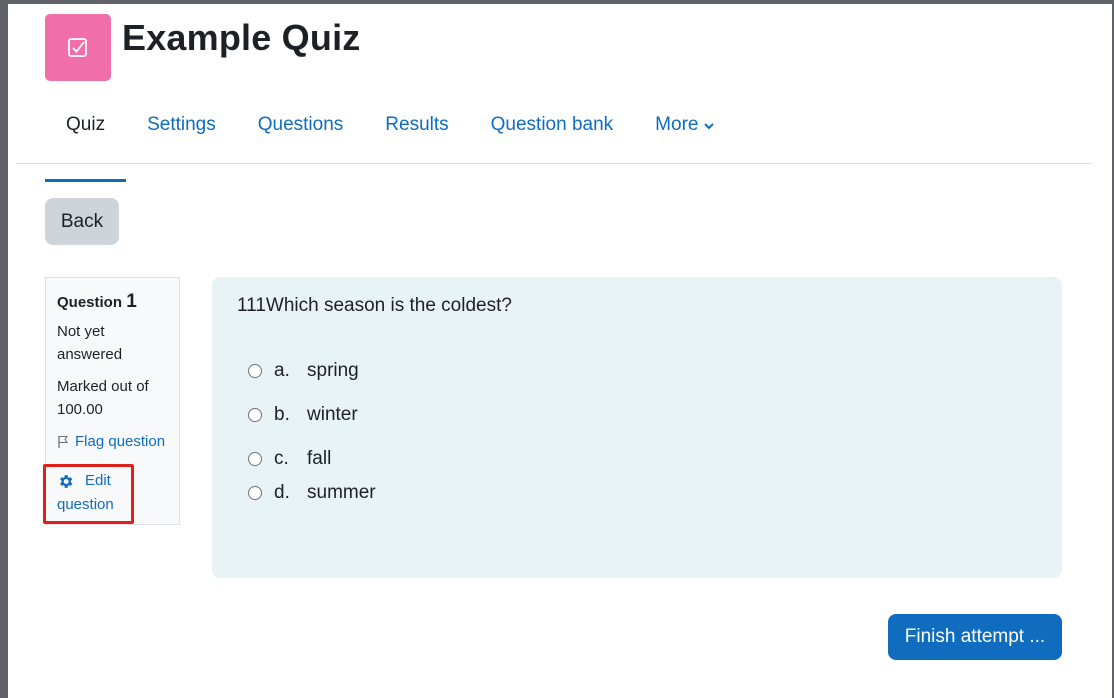 The width and height of the screenshot is (1114, 698). What do you see at coordinates (289, 459) in the screenshot?
I see `answer-option-c: c. fall` at bounding box center [289, 459].